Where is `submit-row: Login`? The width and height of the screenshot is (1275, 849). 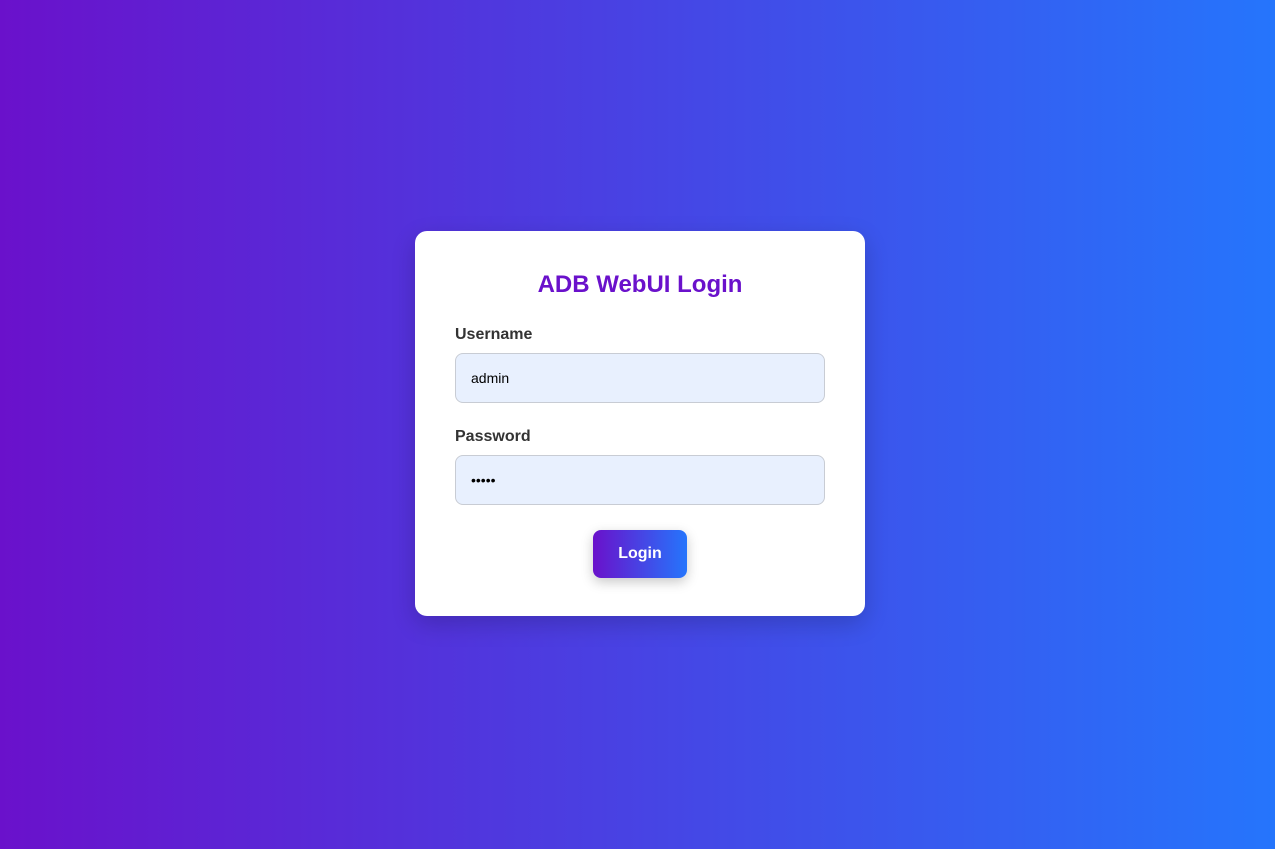
submit-row: Login is located at coordinates (640, 554).